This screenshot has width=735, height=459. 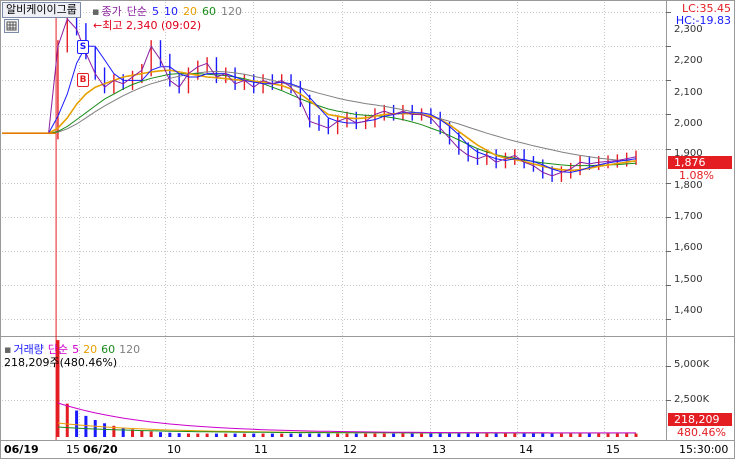 I want to click on date-tick: 12, so click(x=350, y=449).